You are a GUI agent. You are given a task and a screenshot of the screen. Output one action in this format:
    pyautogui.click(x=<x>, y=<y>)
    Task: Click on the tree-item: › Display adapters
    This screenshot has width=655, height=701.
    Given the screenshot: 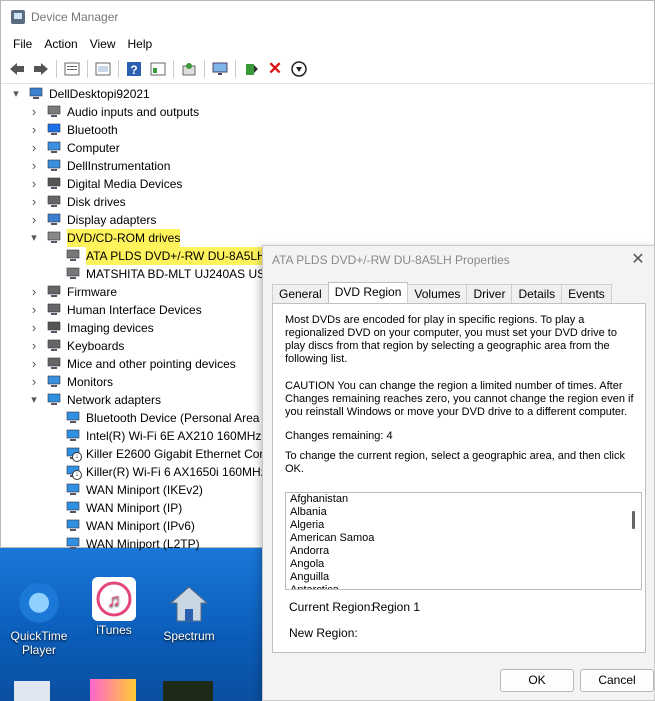 What is the action you would take?
    pyautogui.click(x=328, y=220)
    